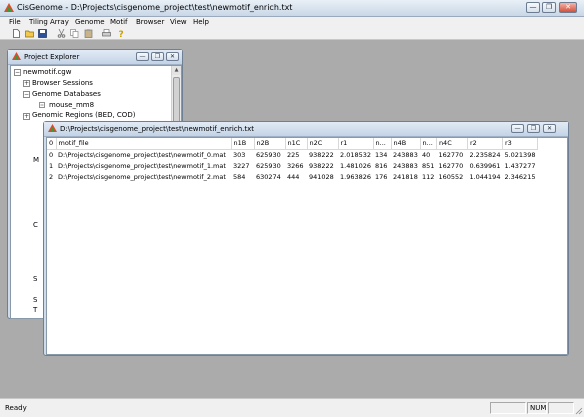 The height and width of the screenshot is (417, 584). I want to click on menu-view: View, so click(178, 22).